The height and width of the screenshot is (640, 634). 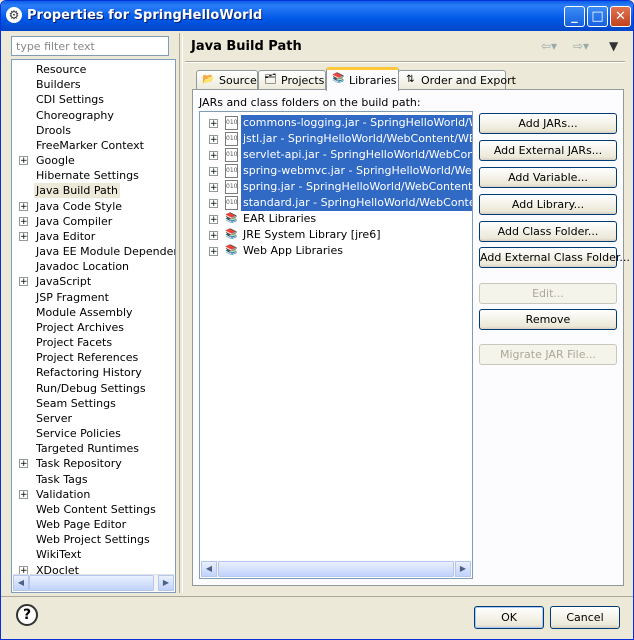 What do you see at coordinates (92, 433) in the screenshot?
I see `tree-item: Service Policies` at bounding box center [92, 433].